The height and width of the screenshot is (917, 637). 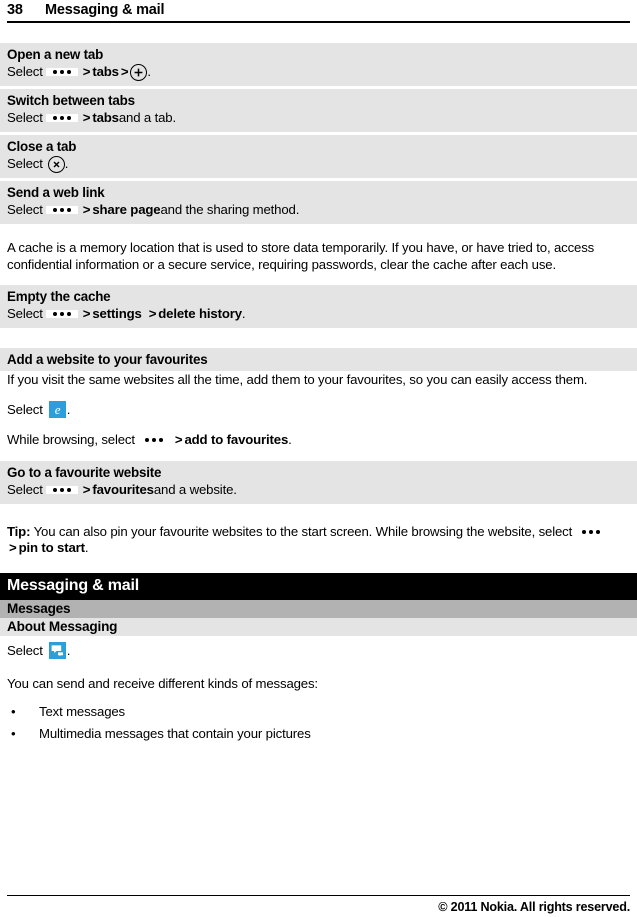 What do you see at coordinates (318, 314) in the screenshot?
I see `step-instruction: Select > settings > delete history .` at bounding box center [318, 314].